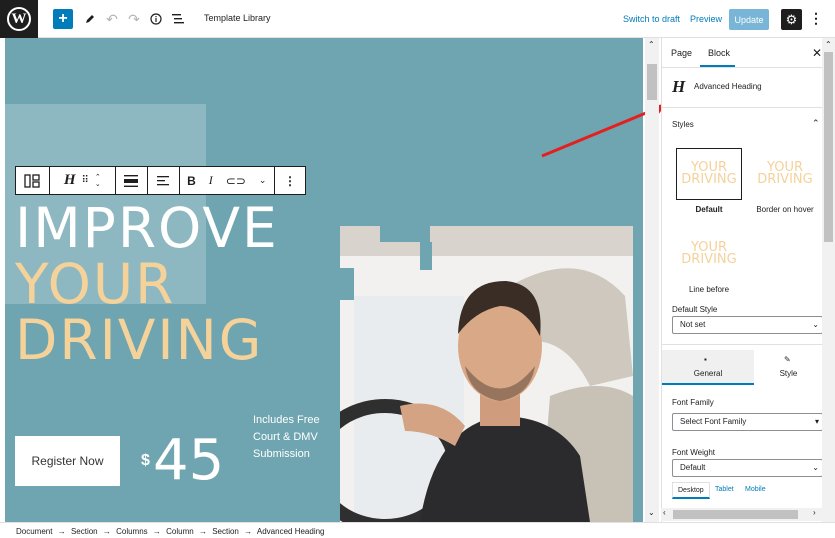  Describe the element at coordinates (652, 82) in the screenshot. I see `canvas-scroll-thumb` at that location.